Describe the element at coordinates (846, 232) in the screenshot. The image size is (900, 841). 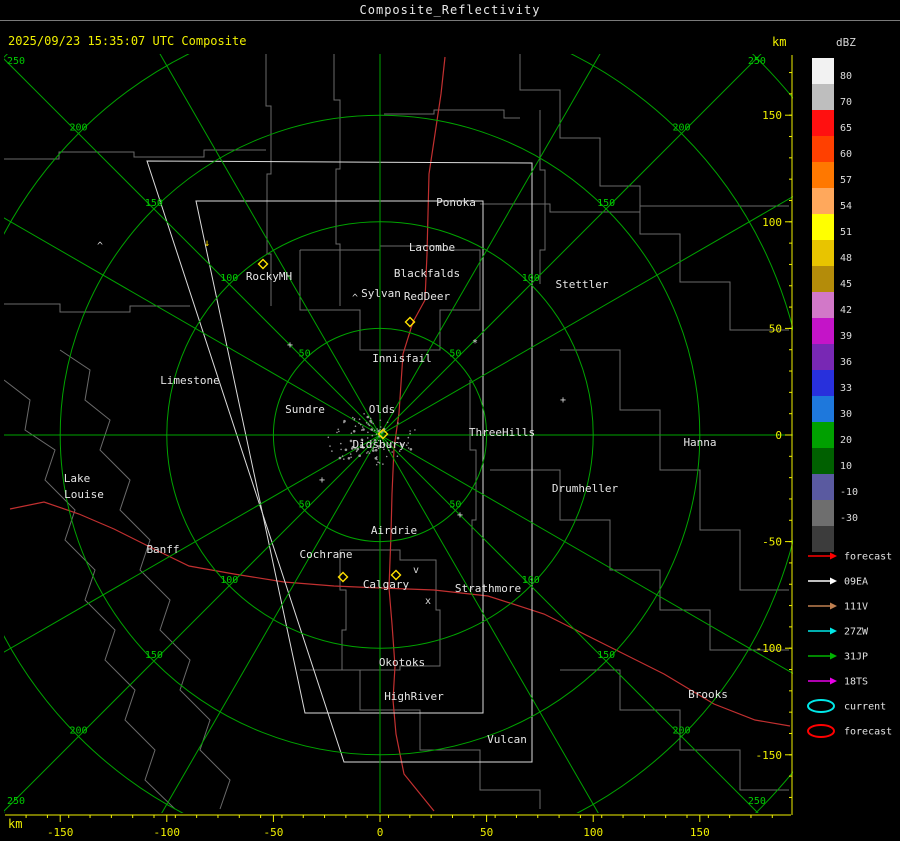
I see `dbz-value-label: 51` at that location.